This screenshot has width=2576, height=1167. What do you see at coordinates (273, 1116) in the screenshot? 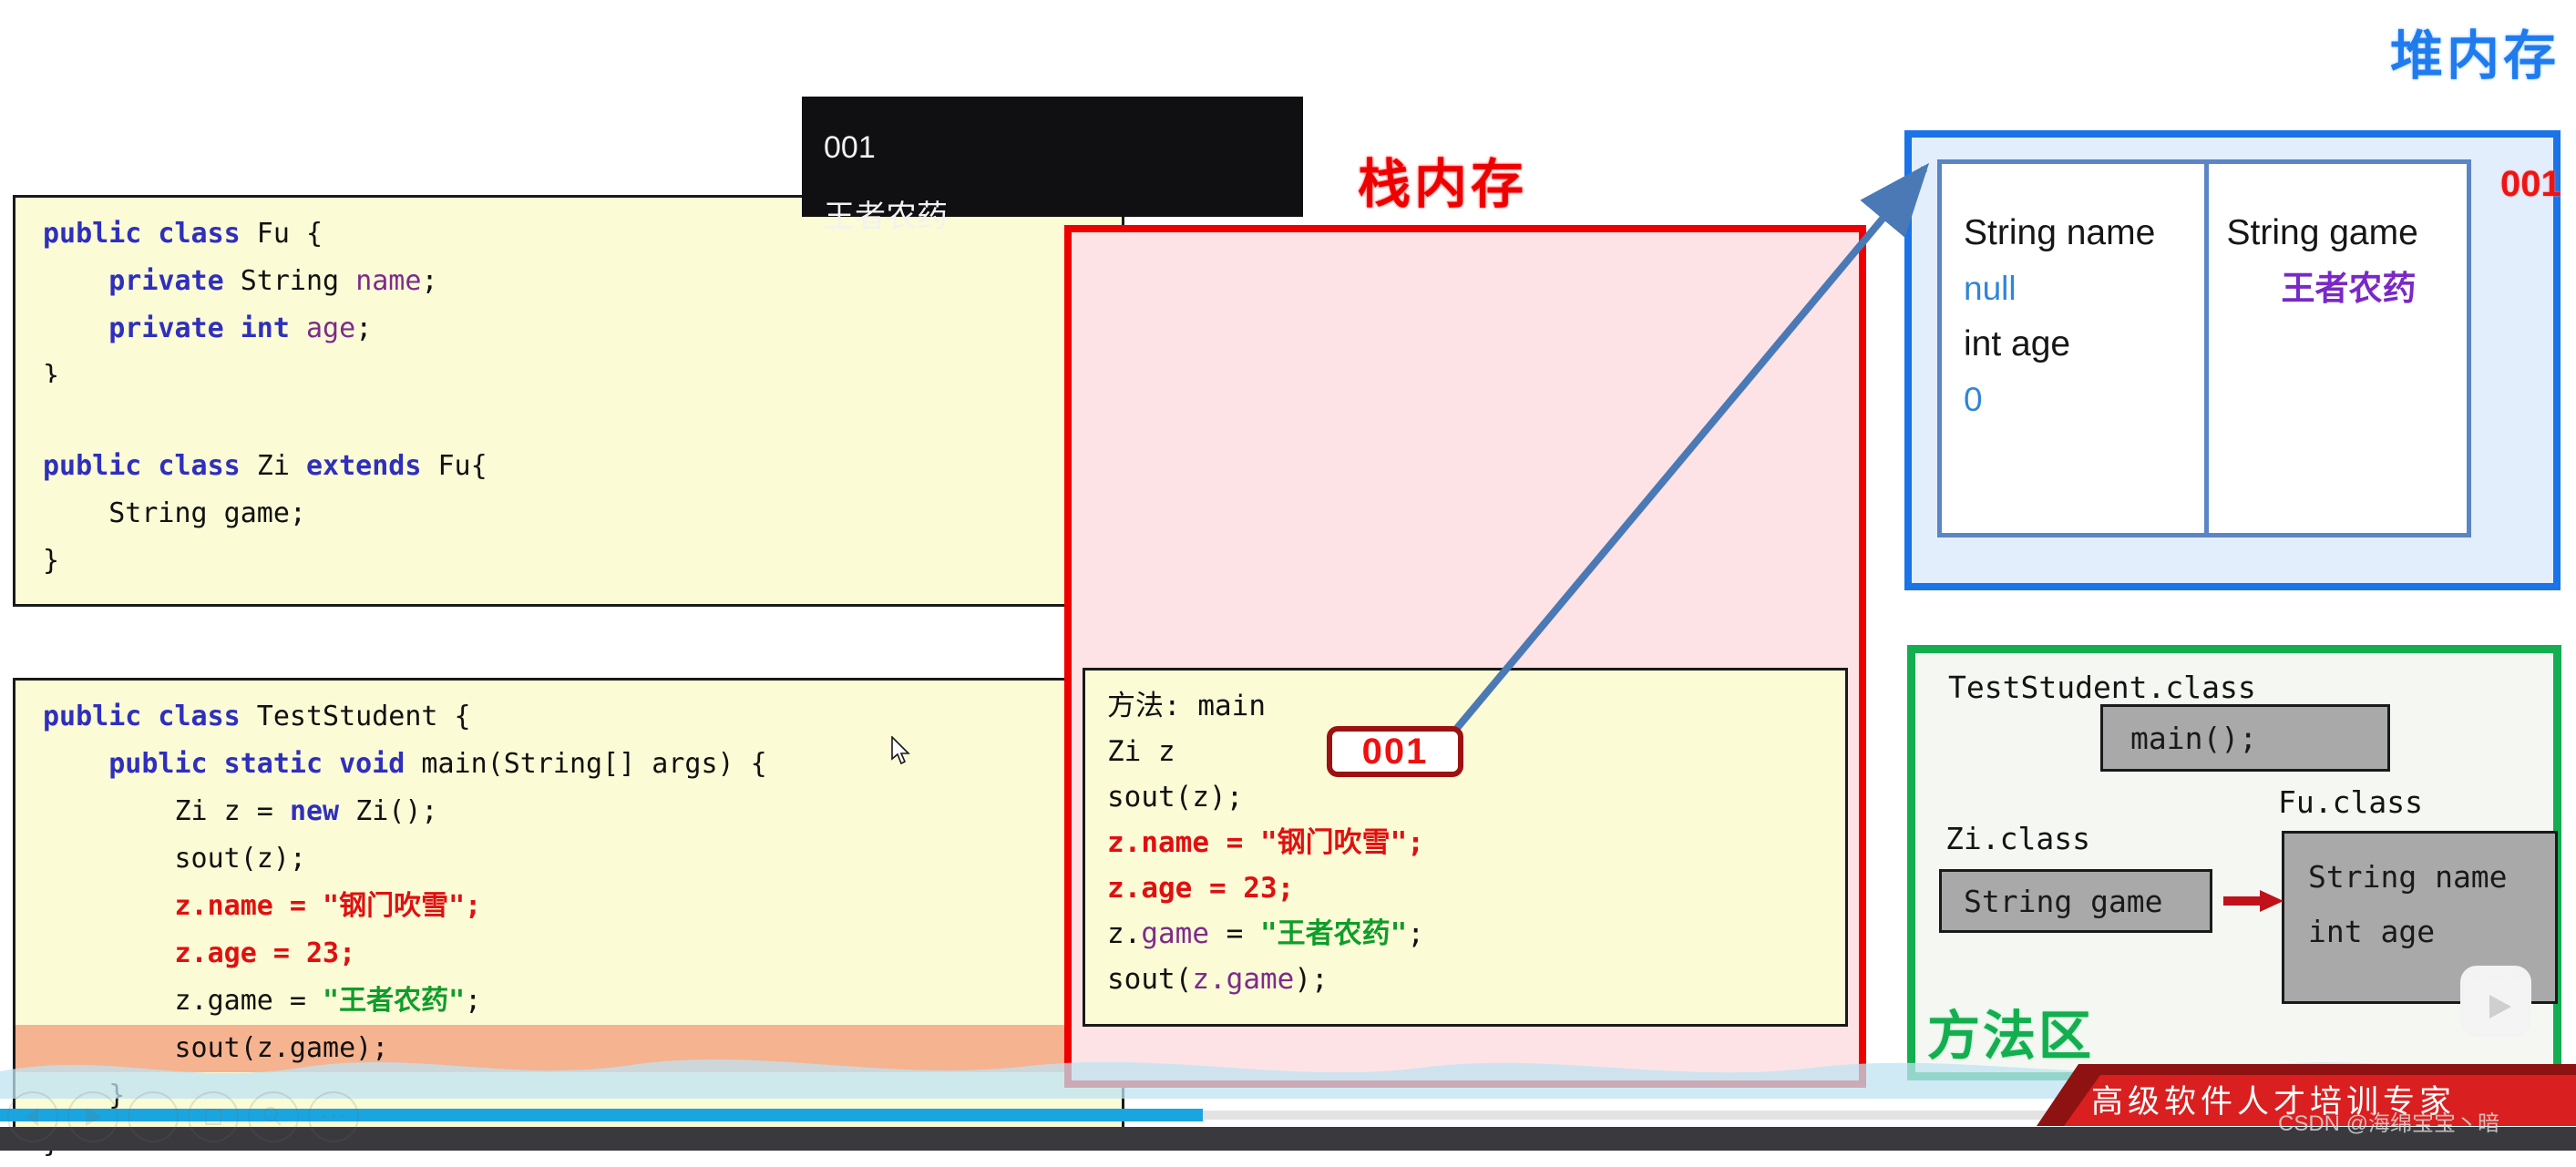
I see `search-icon` at bounding box center [273, 1116].